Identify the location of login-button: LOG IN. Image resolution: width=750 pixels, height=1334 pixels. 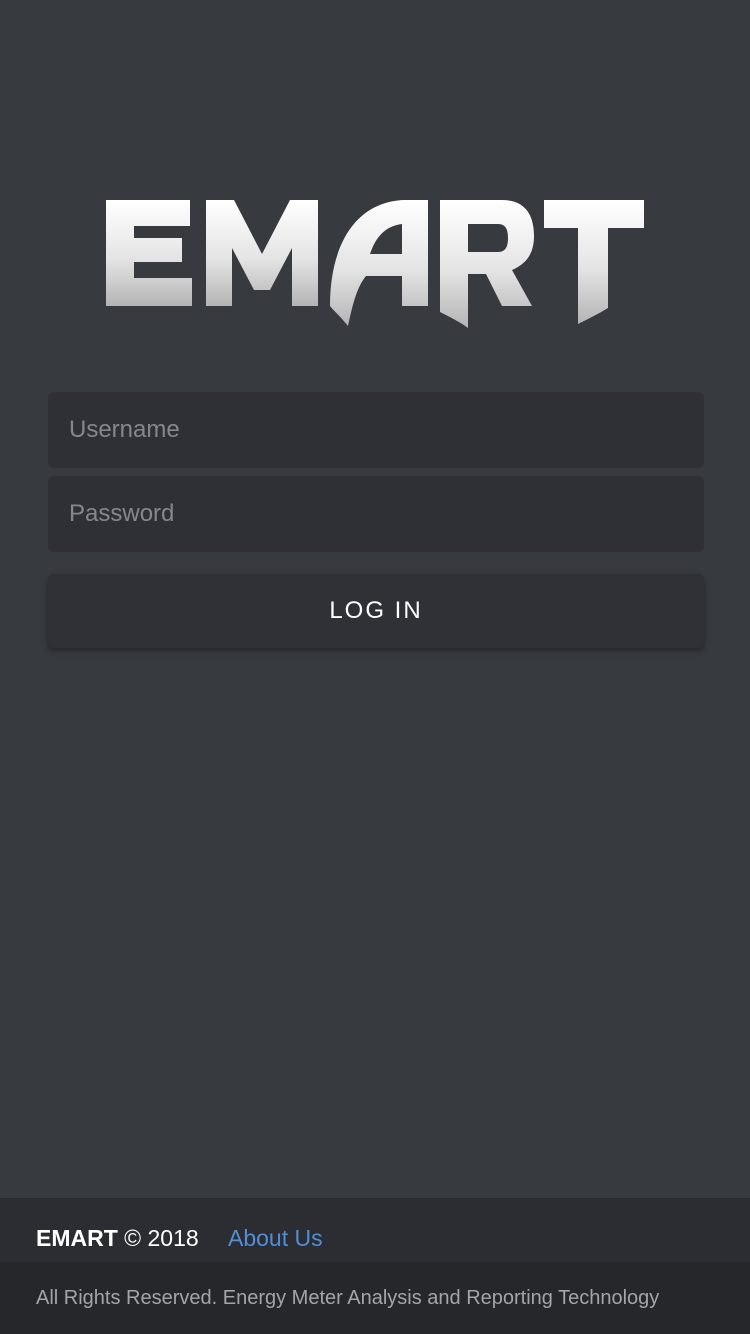
(376, 611).